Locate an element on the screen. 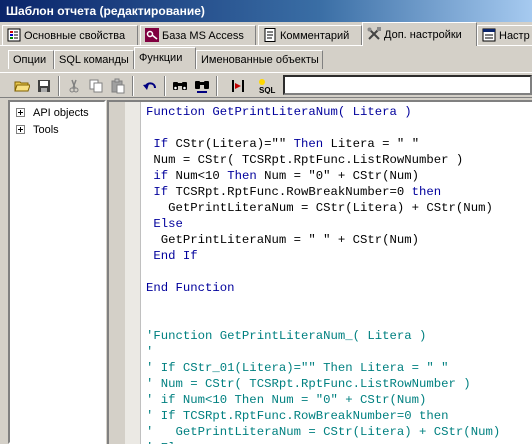 The width and height of the screenshot is (532, 444). find-icon is located at coordinates (180, 86).